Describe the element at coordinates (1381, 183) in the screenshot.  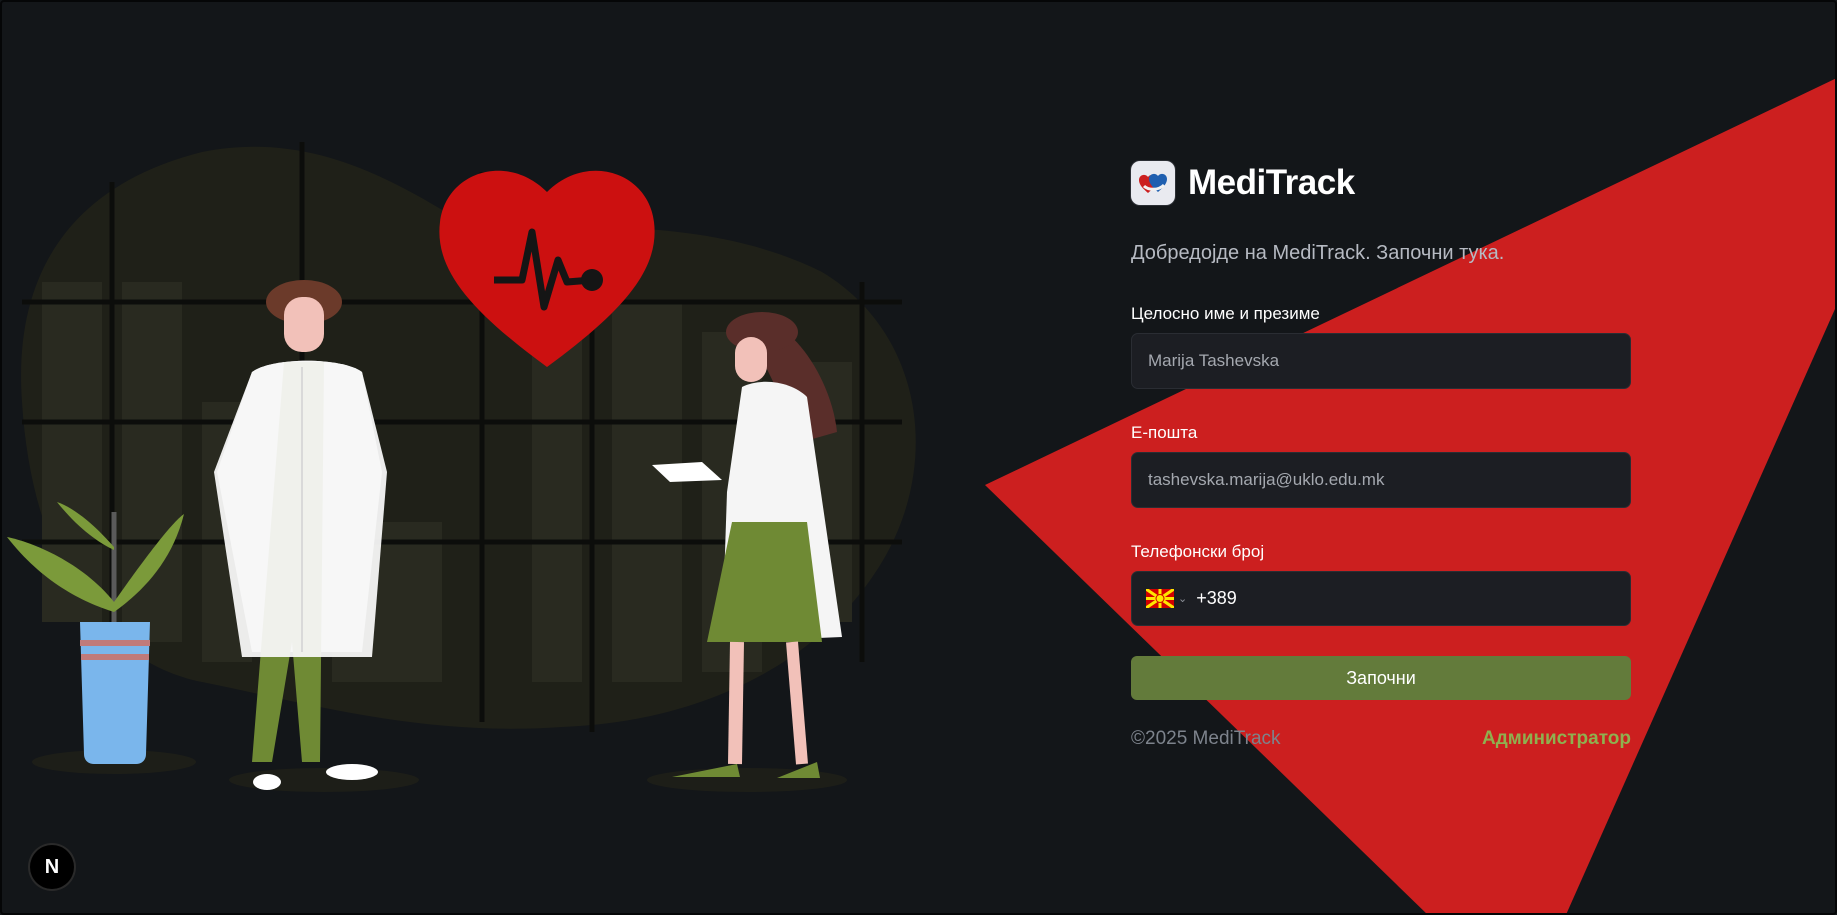
I see `brand-header: MediTrack` at that location.